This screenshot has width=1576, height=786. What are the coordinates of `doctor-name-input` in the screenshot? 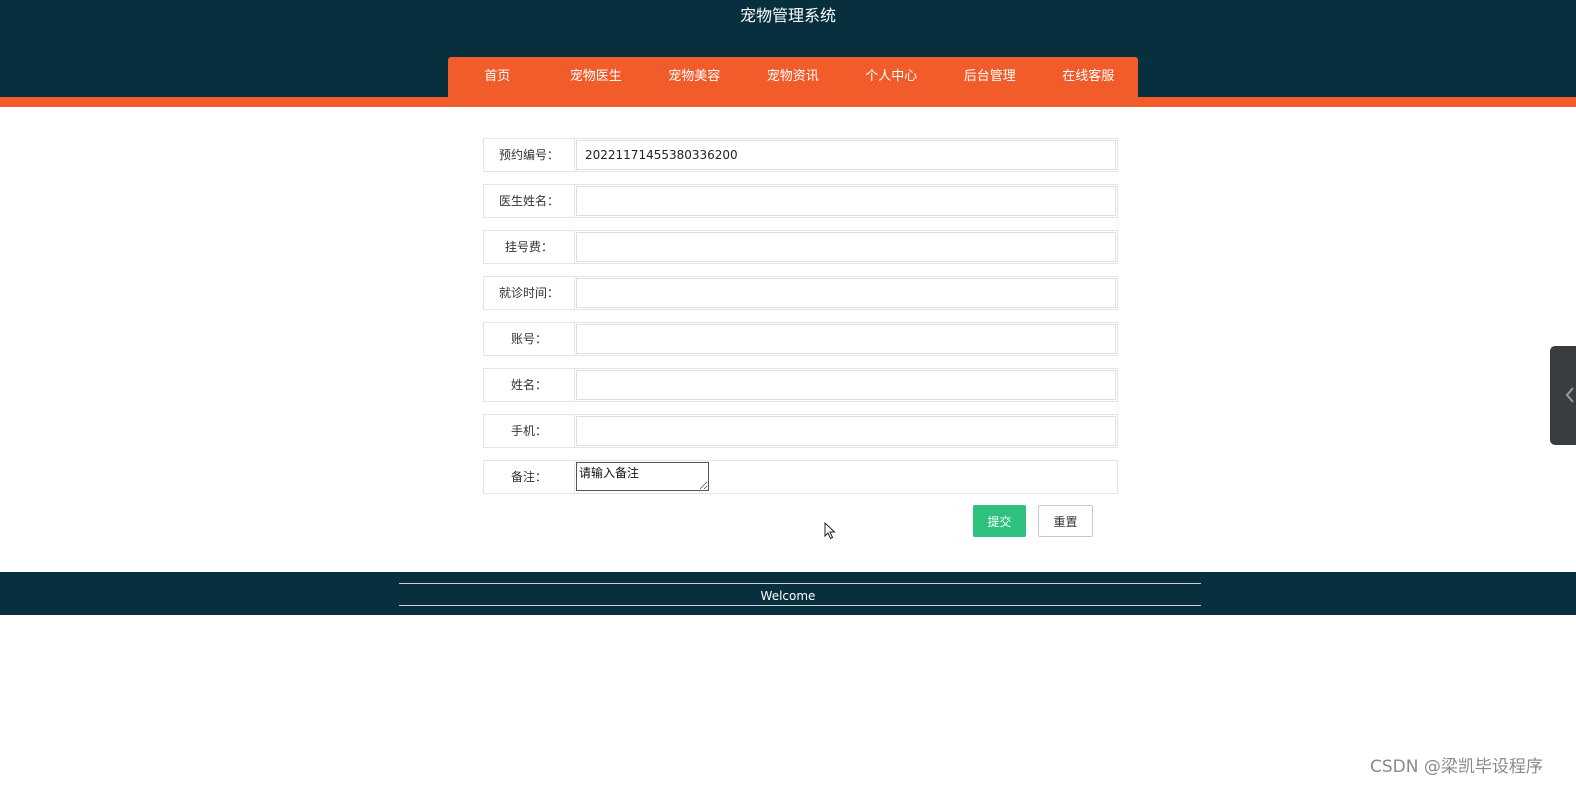 It's located at (846, 201).